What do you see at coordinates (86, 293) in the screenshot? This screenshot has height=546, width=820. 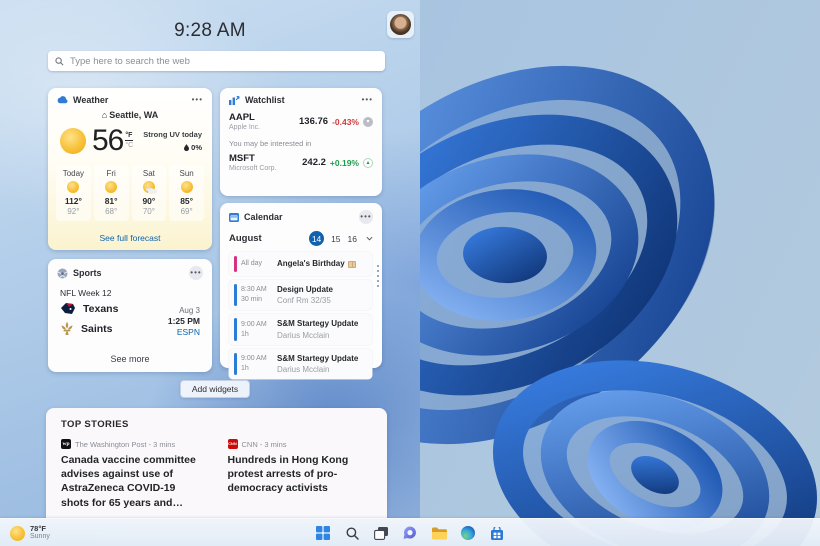 I see `sports-league-label: NFL Week 12` at bounding box center [86, 293].